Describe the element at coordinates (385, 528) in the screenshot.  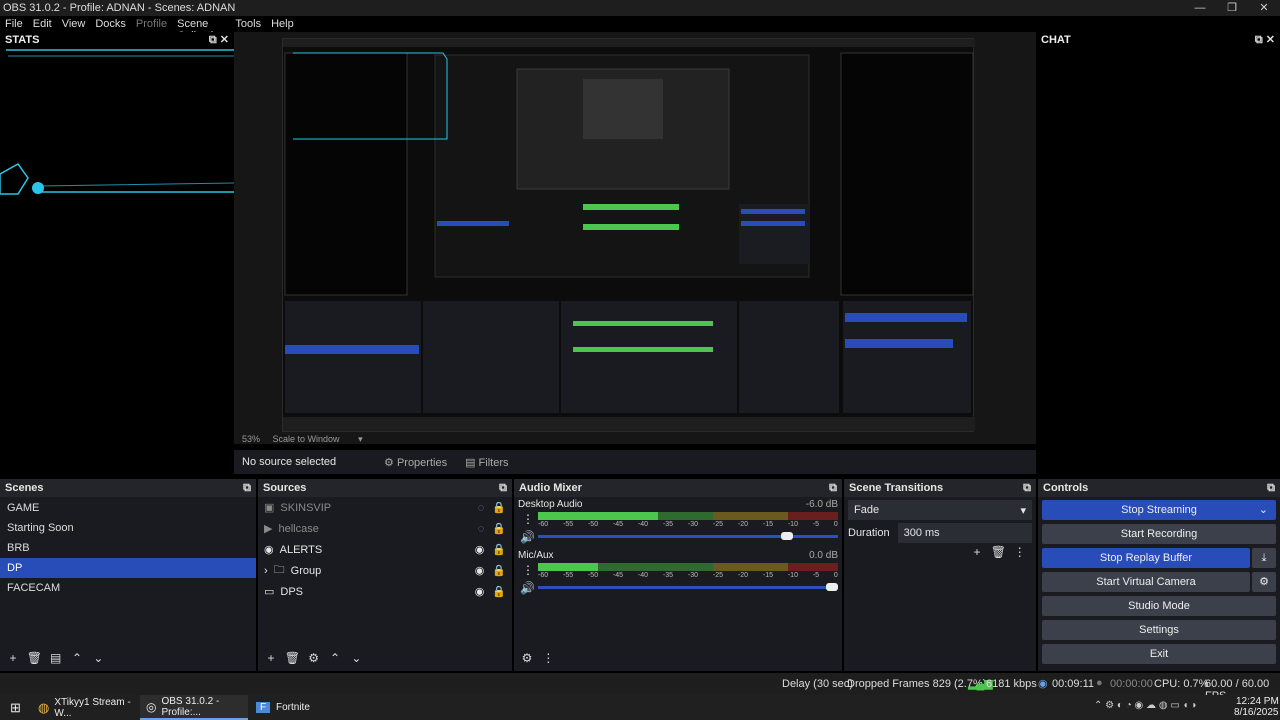
I see `source-item: ▶ hellcase ◌ 🔒` at that location.